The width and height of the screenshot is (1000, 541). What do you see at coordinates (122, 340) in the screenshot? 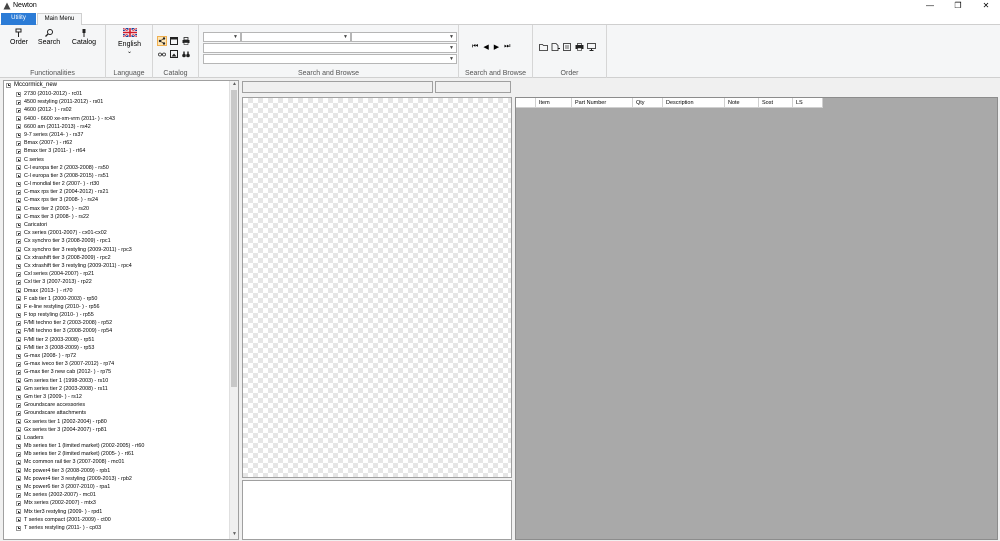
I see `tree-item: F/Ml tier 2 (2003-2008) - rp51` at bounding box center [122, 340].